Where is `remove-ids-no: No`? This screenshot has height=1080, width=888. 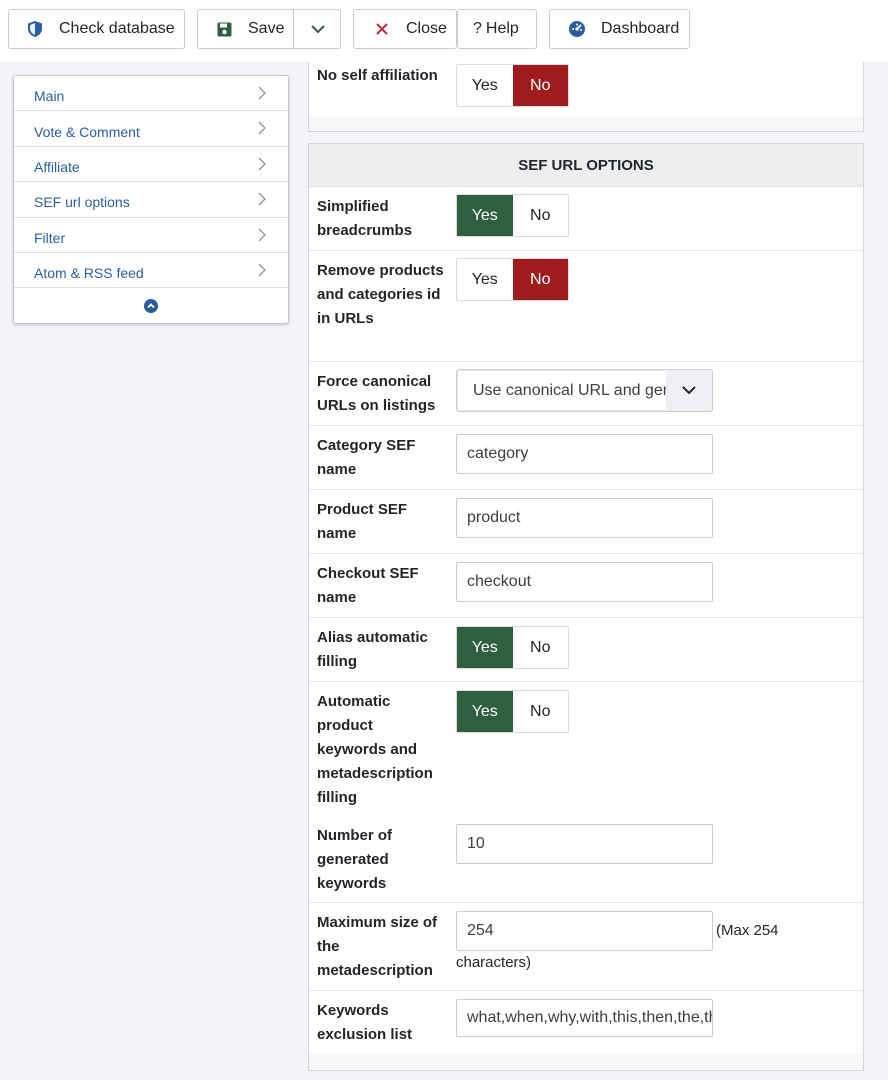
remove-ids-no: No is located at coordinates (540, 279).